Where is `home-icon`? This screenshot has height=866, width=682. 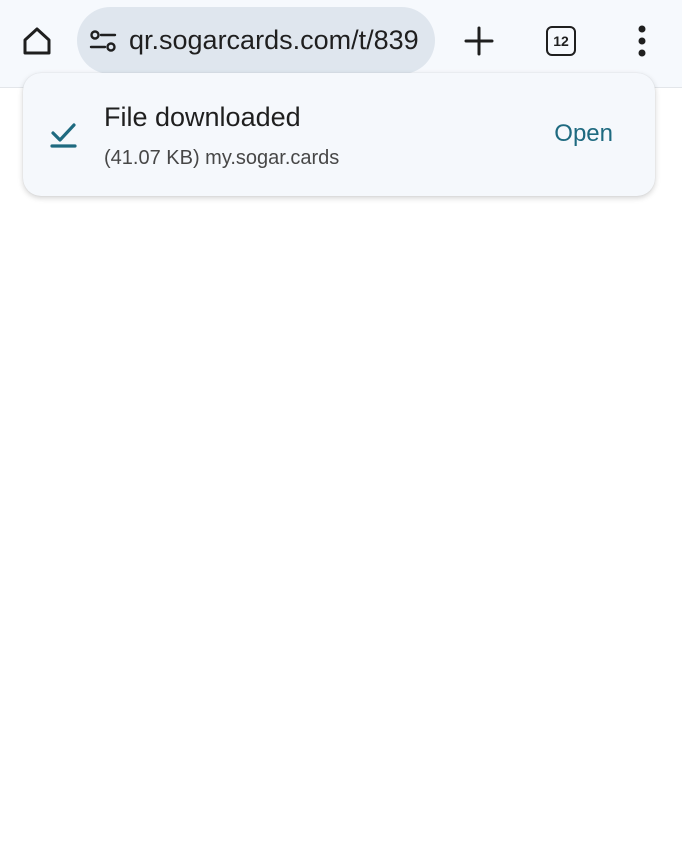 home-icon is located at coordinates (37, 41).